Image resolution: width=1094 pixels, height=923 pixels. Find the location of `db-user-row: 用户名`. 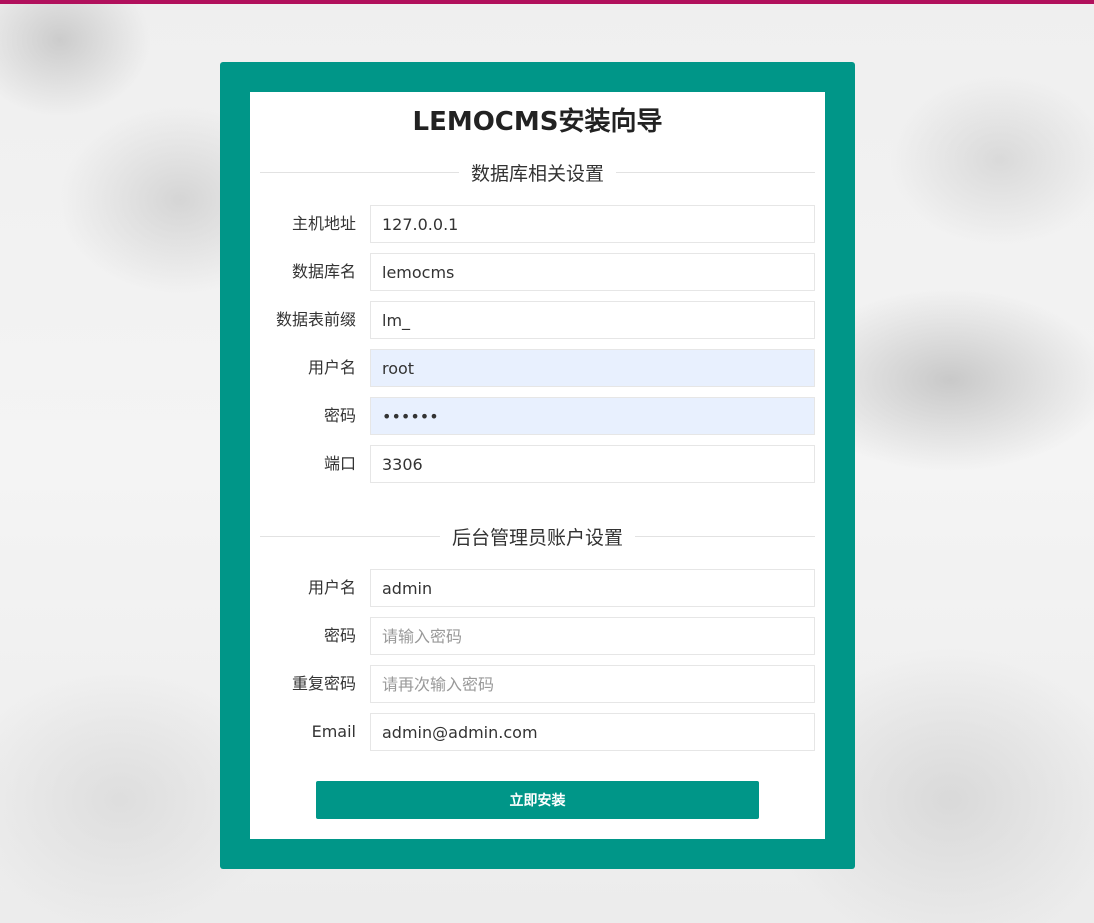

db-user-row: 用户名 is located at coordinates (537, 368).